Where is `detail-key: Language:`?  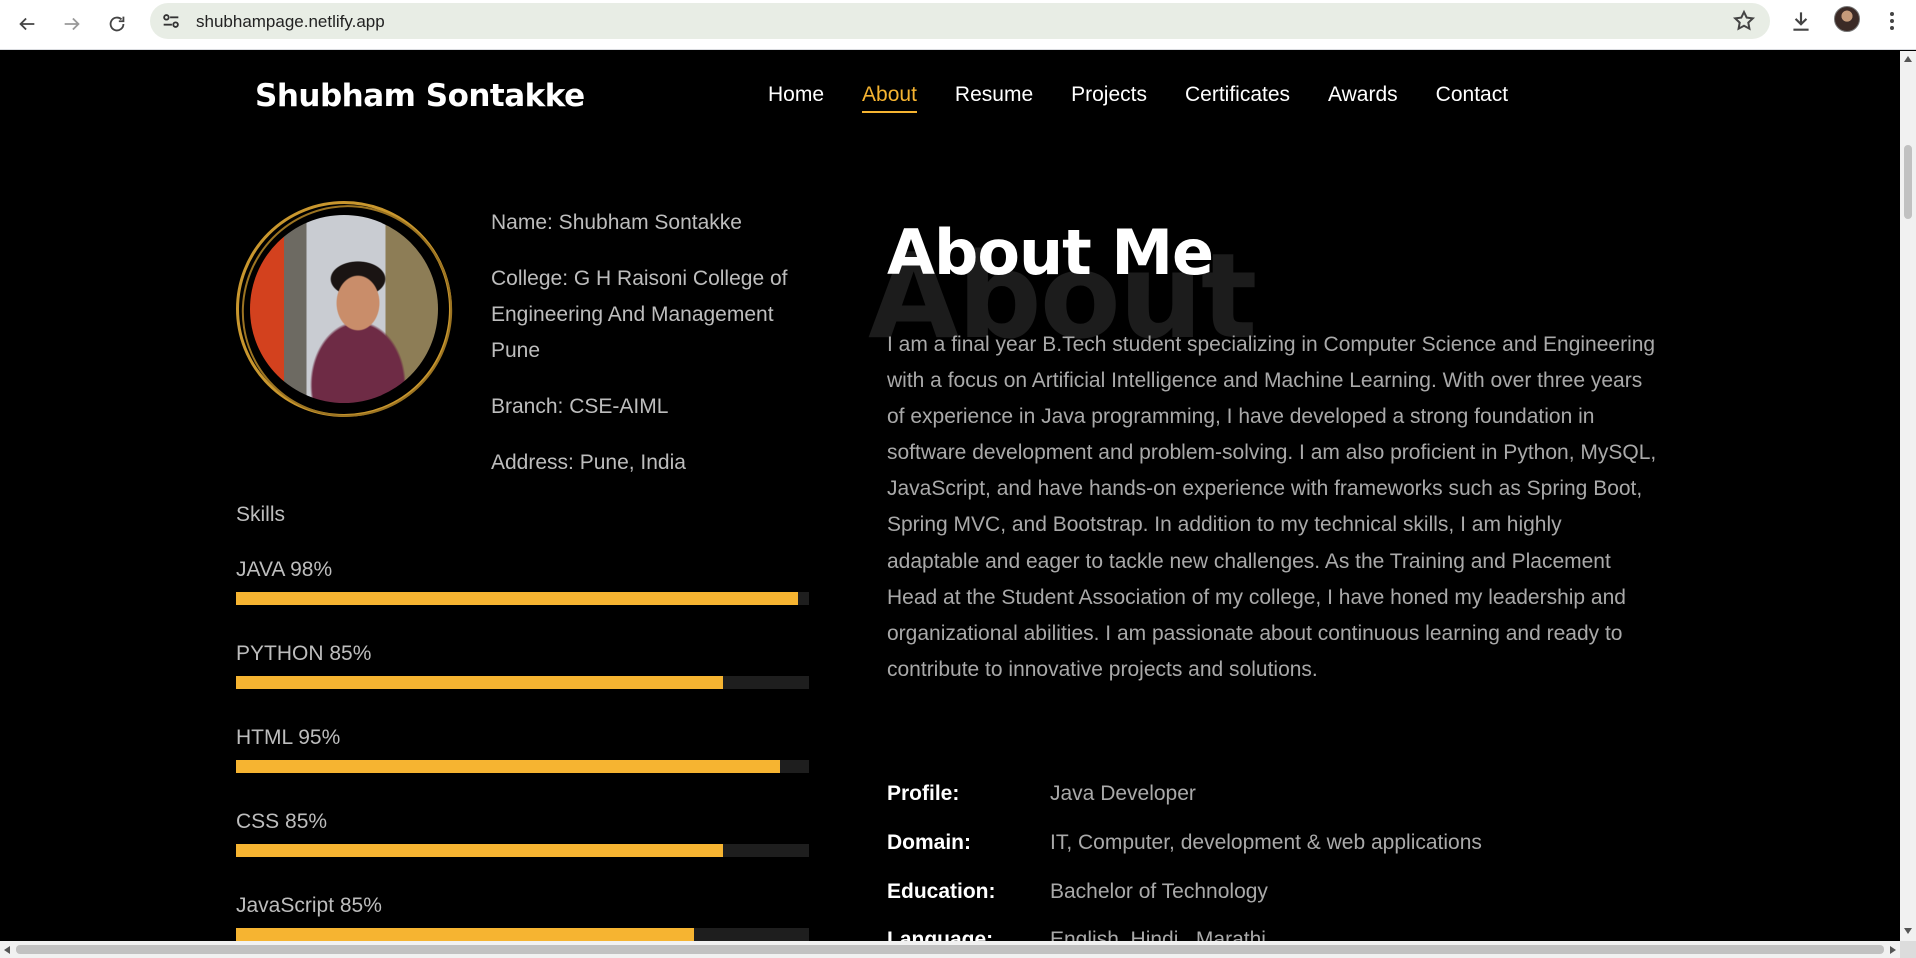 detail-key: Language: is located at coordinates (940, 934).